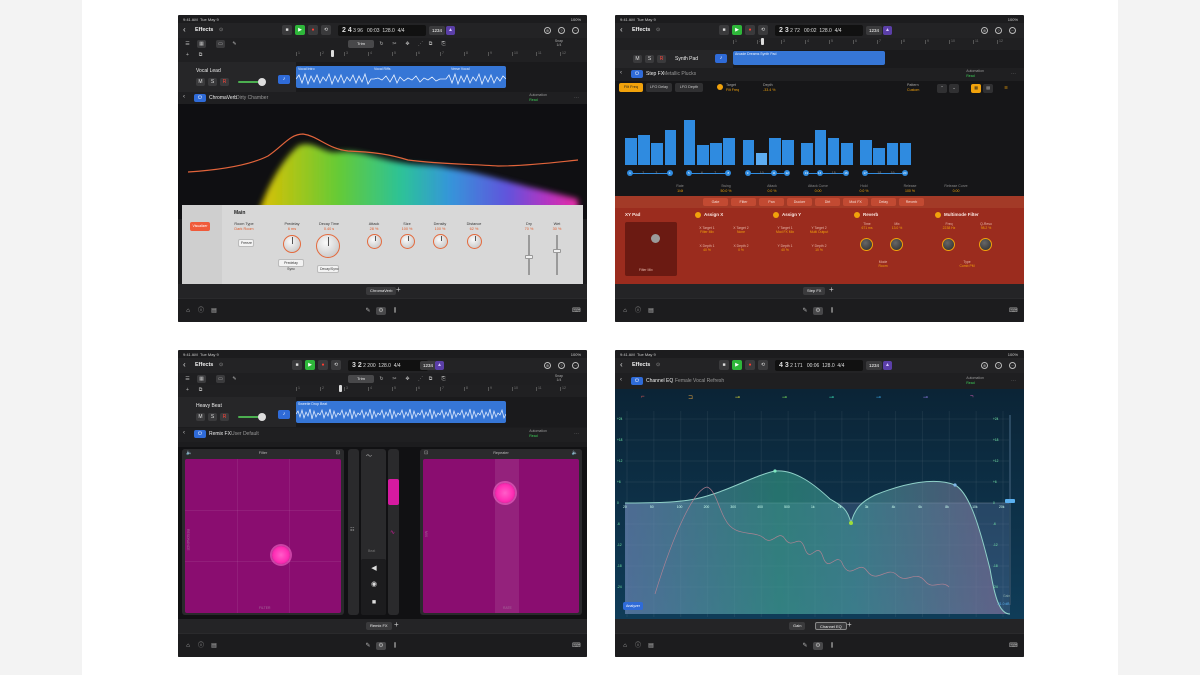 The image size is (1200, 675). I want to click on edit-icon: ✎, so click(805, 311).